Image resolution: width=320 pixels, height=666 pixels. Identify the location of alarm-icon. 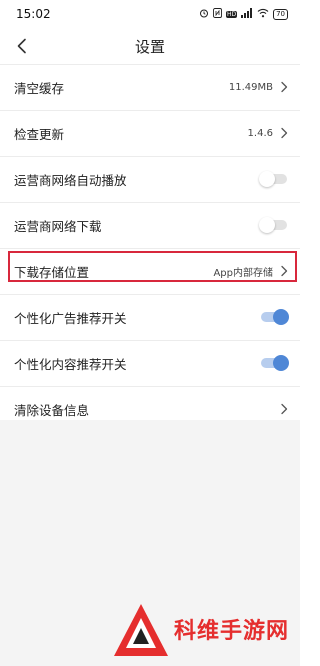
(204, 14).